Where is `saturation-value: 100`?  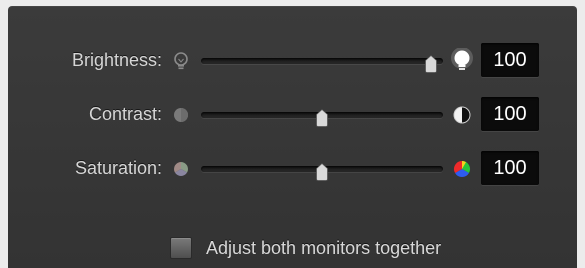 saturation-value: 100 is located at coordinates (510, 168).